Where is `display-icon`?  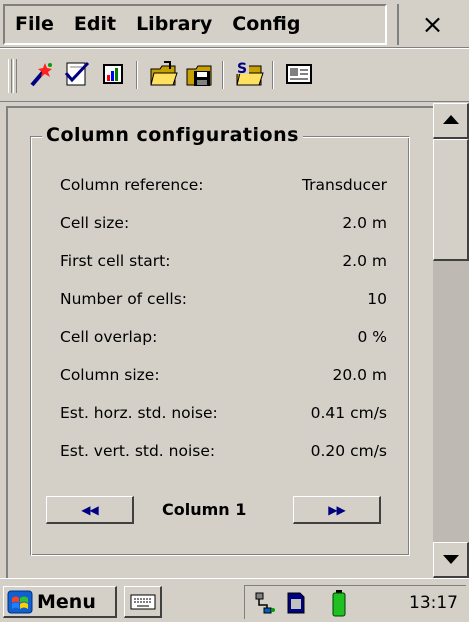
display-icon is located at coordinates (299, 74).